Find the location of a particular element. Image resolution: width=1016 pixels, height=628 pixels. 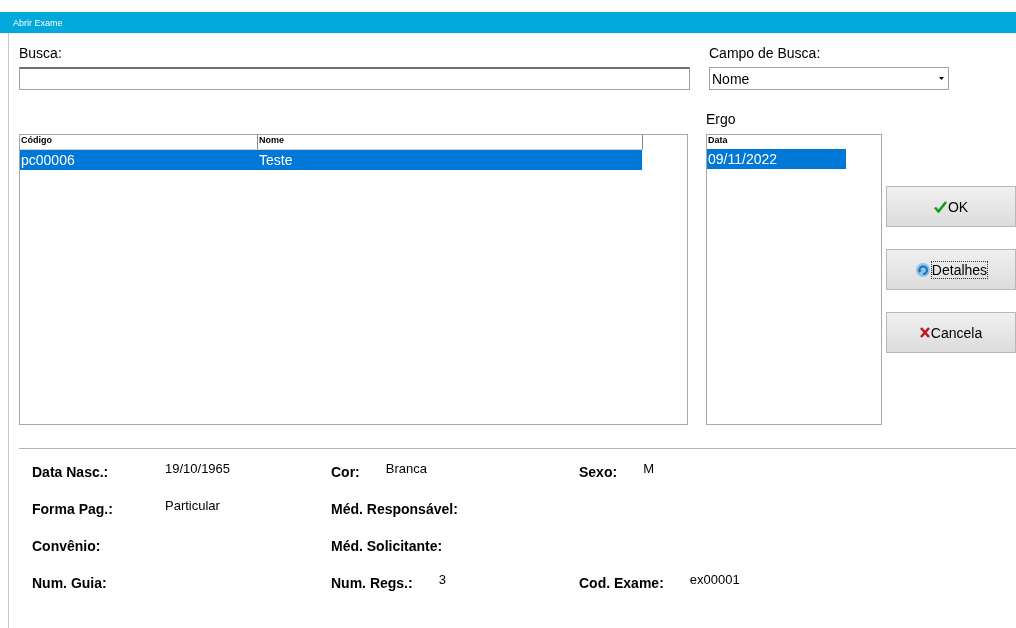

exam-row: 09/11/2022 is located at coordinates (776, 159).